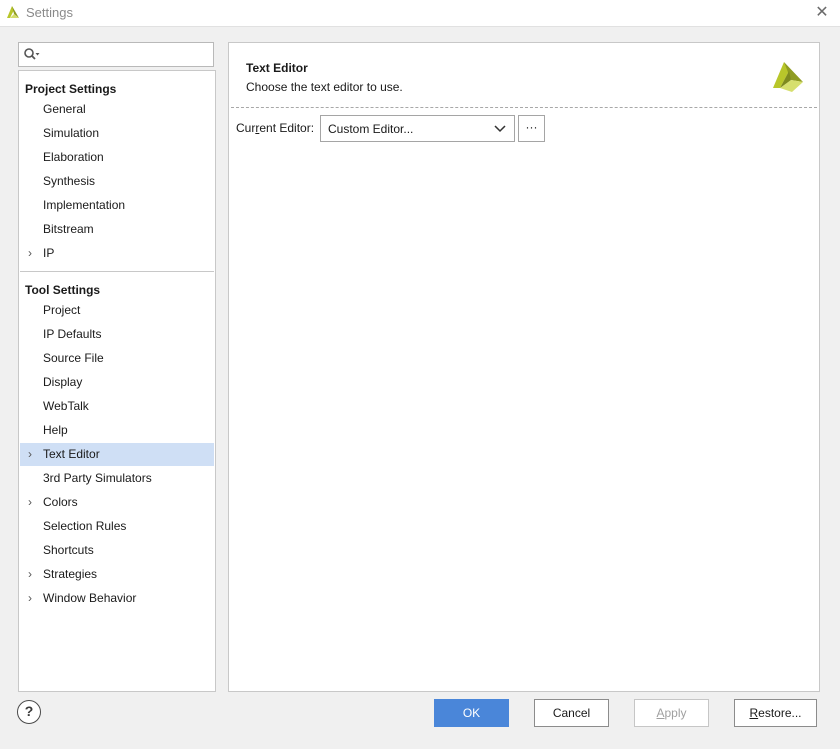 This screenshot has height=749, width=840. I want to click on nav-item-text-editor: › Text Editor, so click(117, 454).